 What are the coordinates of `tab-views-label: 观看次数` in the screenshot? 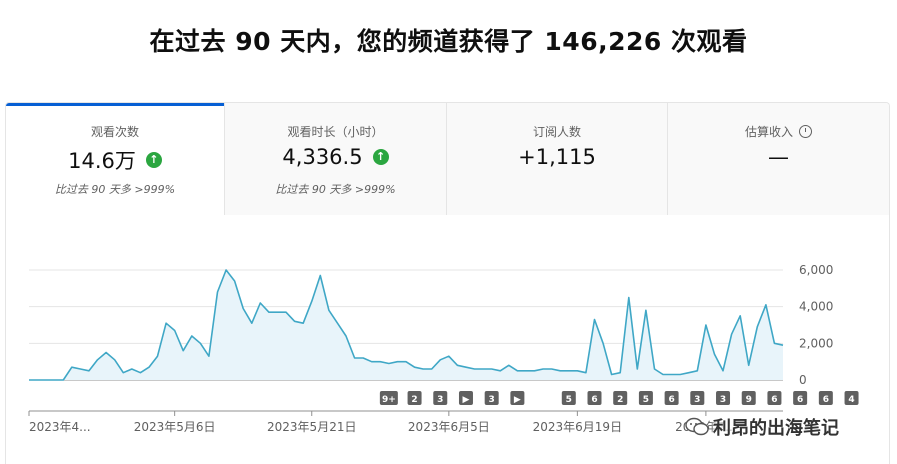 It's located at (114, 132).